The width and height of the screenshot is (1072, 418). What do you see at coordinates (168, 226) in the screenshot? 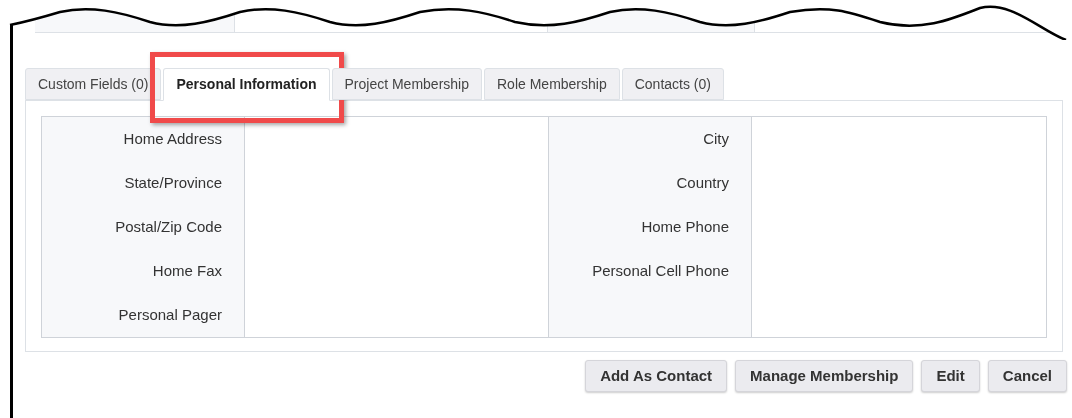
I see `field-label: Postal/Zip Code` at bounding box center [168, 226].